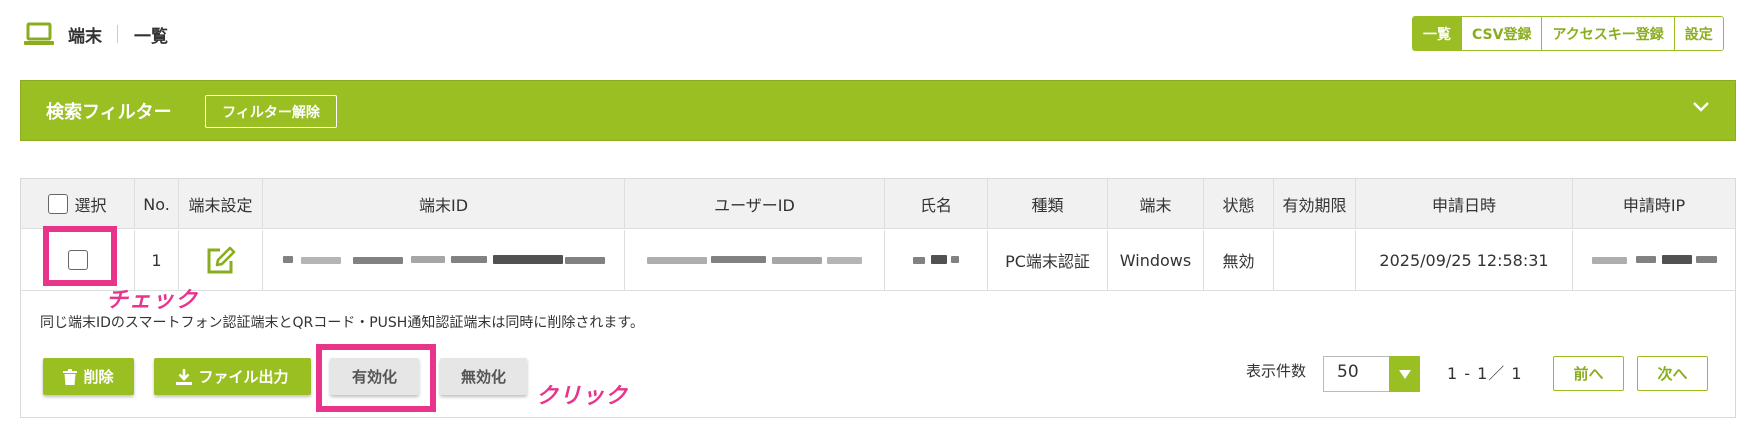 This screenshot has height=426, width=1752. What do you see at coordinates (1239, 260) in the screenshot?
I see `table-row-status: 無効` at bounding box center [1239, 260].